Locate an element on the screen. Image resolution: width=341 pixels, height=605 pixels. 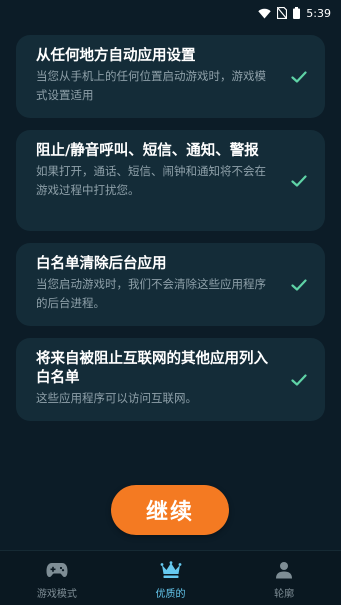
card-title: 白名单清除后台应用 is located at coordinates (101, 264).